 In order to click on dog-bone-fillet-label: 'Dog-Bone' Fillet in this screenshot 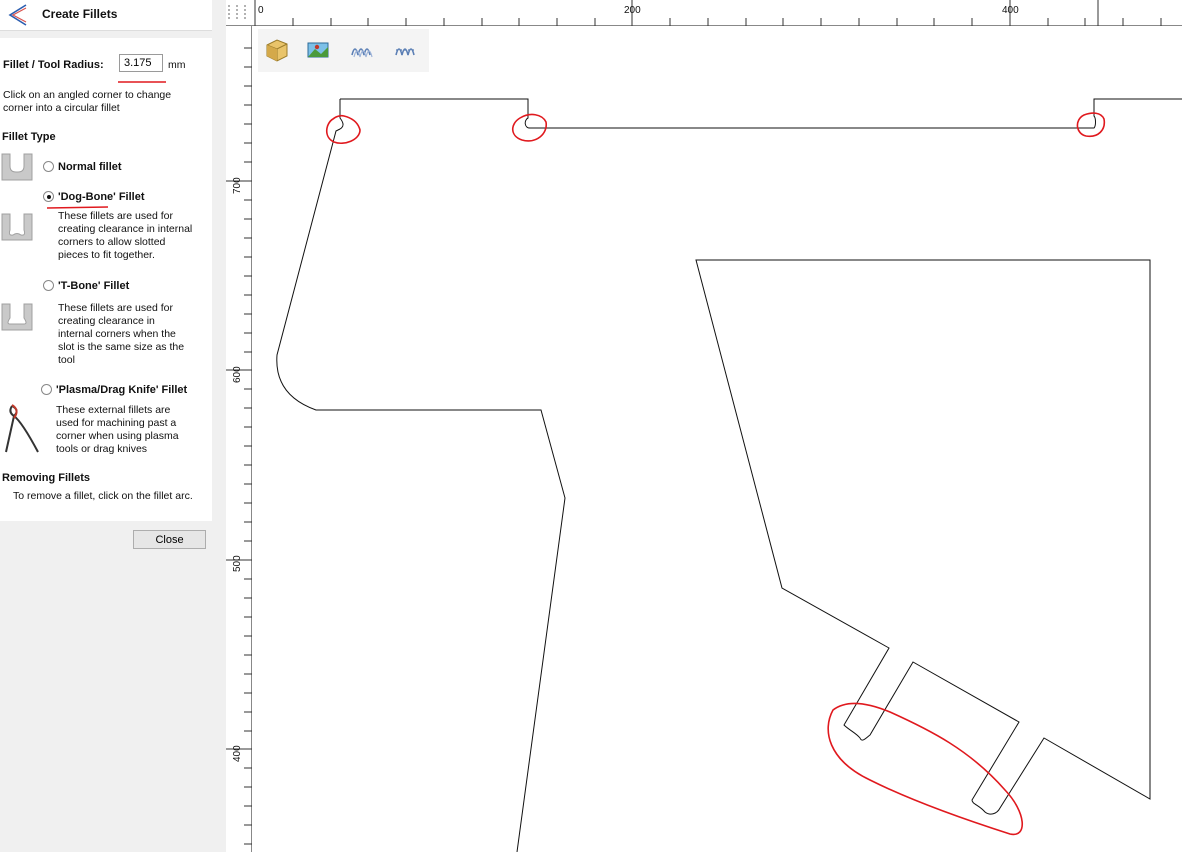, I will do `click(101, 197)`.